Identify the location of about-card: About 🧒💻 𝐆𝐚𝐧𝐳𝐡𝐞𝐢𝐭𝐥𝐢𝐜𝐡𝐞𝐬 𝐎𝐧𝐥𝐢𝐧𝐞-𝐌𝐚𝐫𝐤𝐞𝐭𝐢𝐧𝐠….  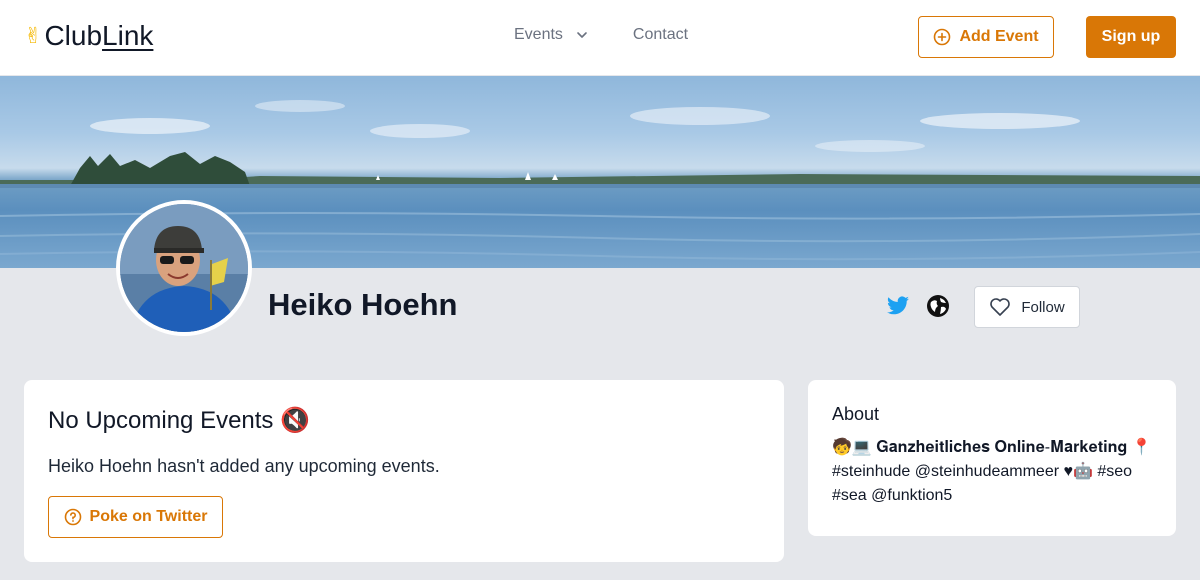
(992, 458).